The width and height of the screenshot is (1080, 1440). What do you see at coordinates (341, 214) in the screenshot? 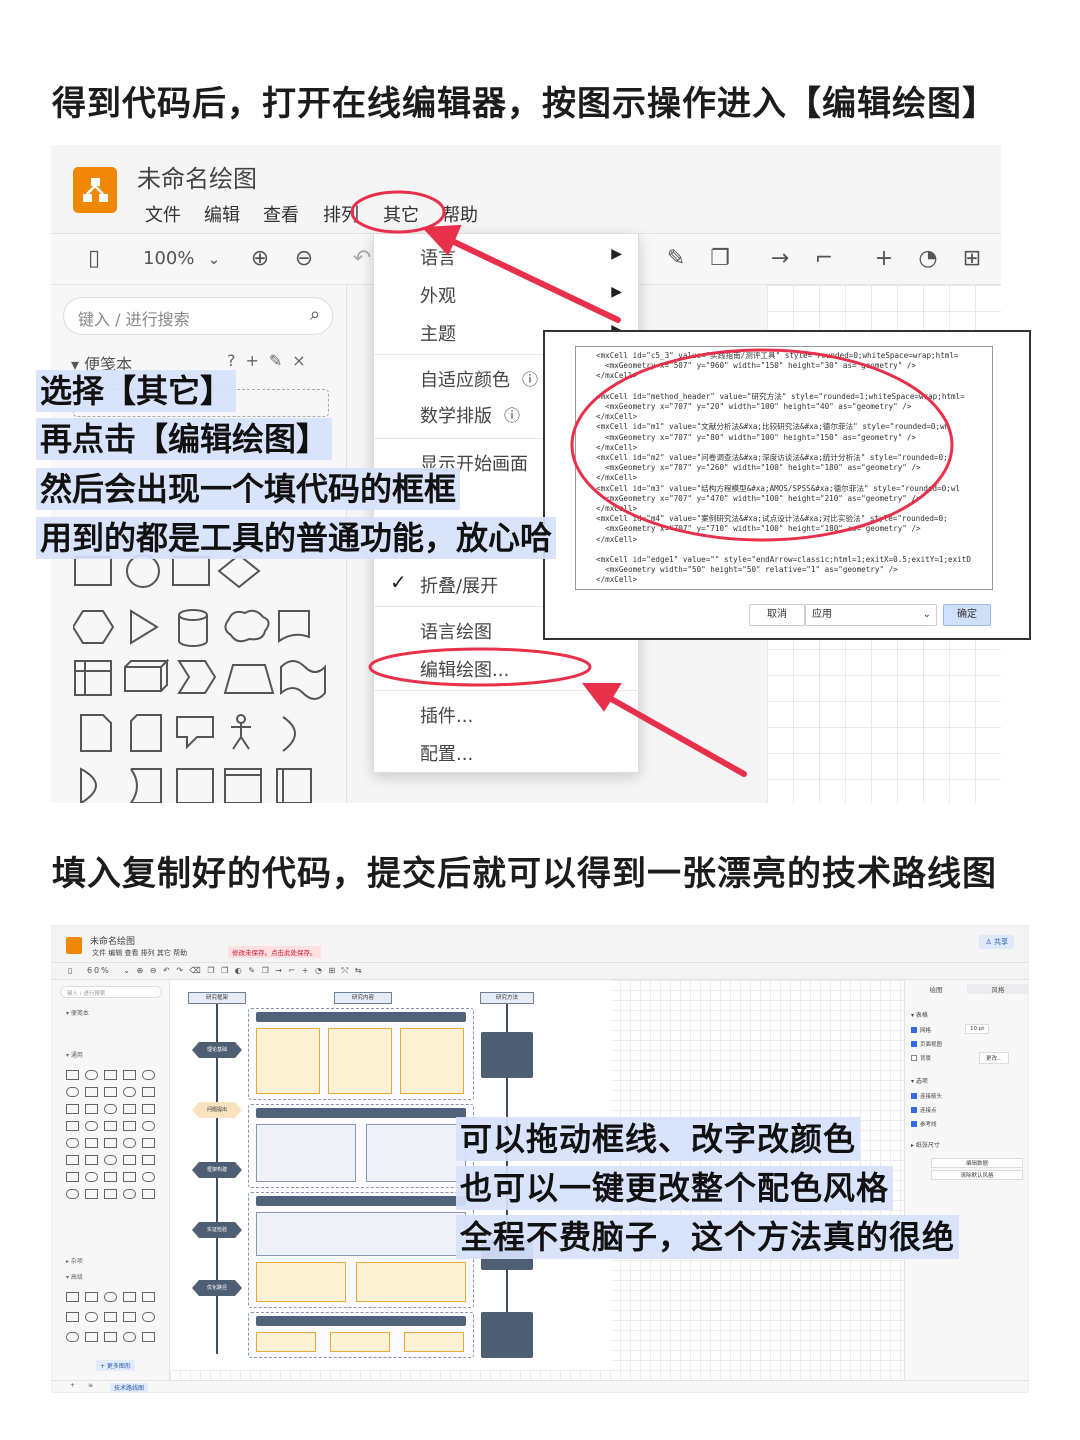
I see `menu-arrange: 排列` at bounding box center [341, 214].